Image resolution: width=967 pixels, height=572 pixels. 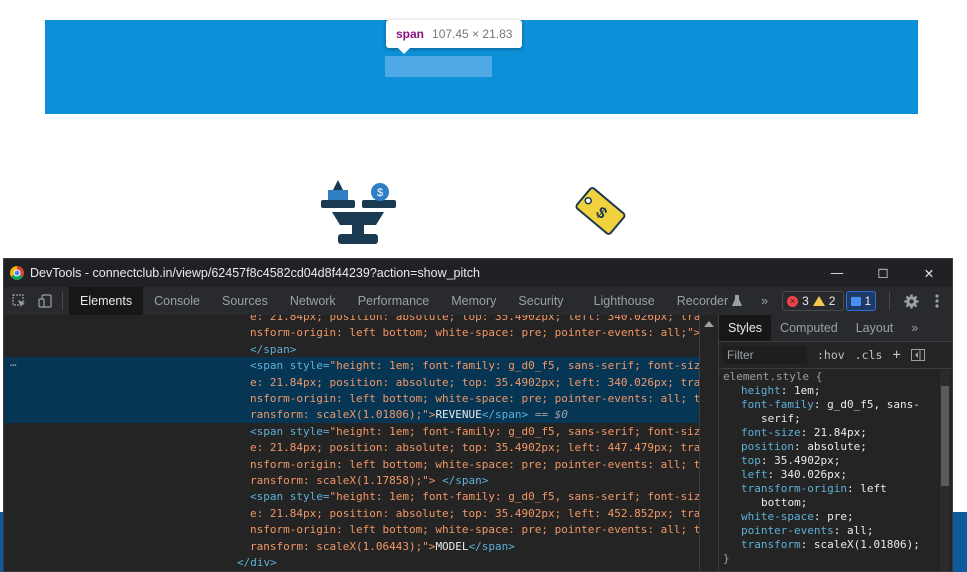 I want to click on warning-count: 2, so click(x=832, y=301).